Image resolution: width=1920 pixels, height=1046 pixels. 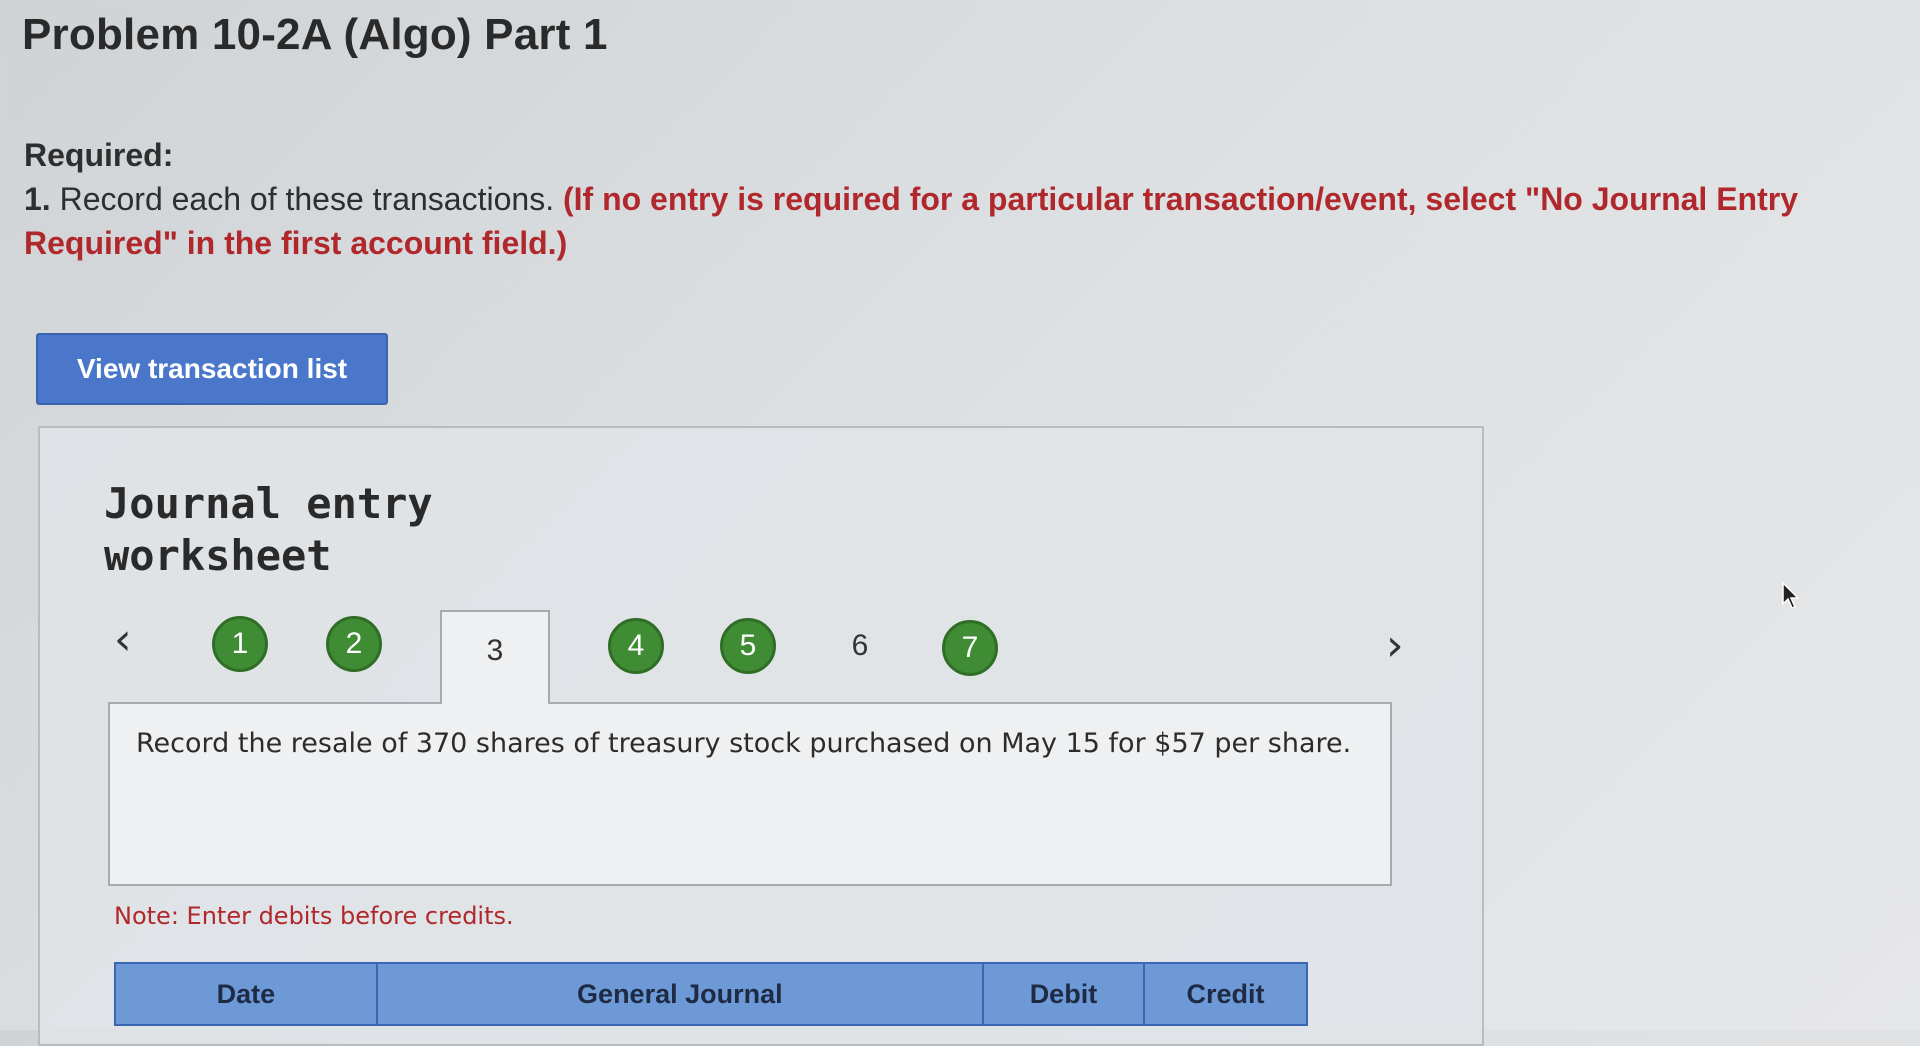 I want to click on step-2: 2, so click(x=354, y=644).